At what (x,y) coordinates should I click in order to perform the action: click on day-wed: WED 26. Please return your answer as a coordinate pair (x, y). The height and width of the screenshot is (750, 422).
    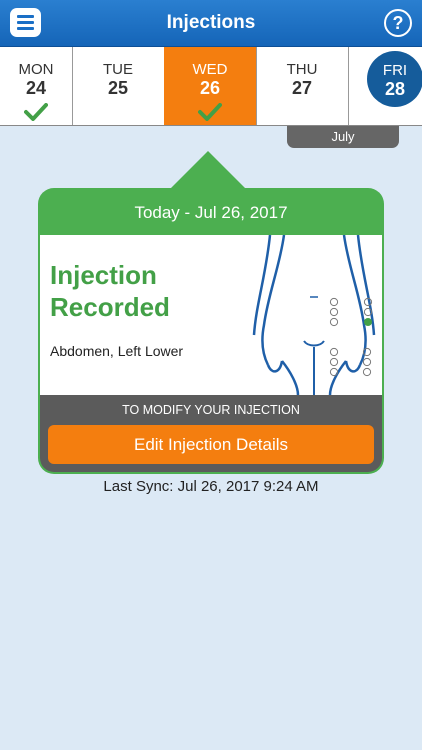
    Looking at the image, I should click on (210, 86).